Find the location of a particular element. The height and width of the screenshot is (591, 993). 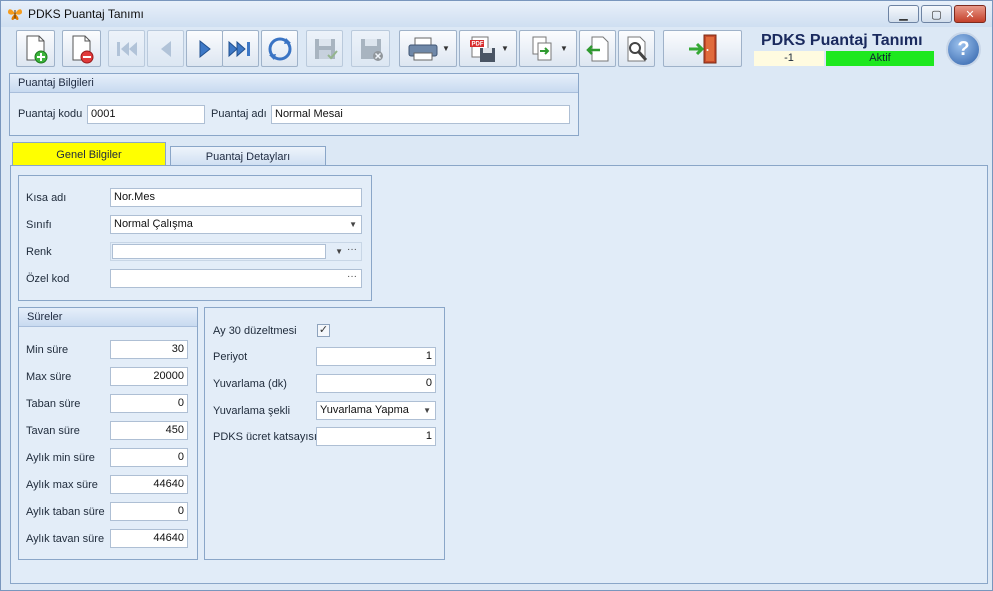

settings-button is located at coordinates (636, 48).